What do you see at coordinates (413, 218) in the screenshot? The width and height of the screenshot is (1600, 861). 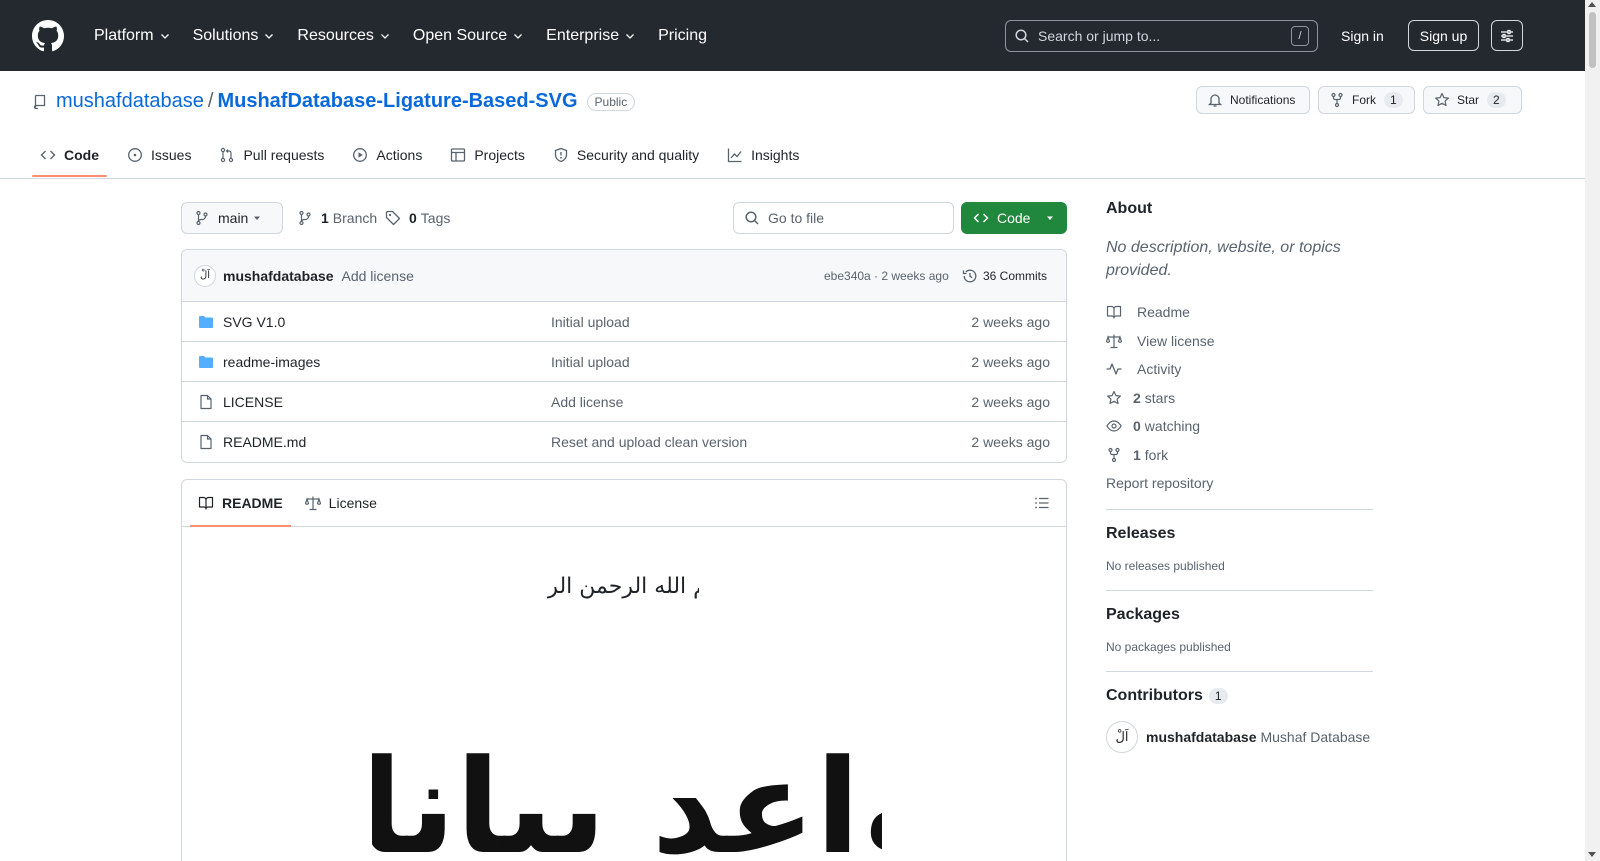 I see `tag-count: 0` at bounding box center [413, 218].